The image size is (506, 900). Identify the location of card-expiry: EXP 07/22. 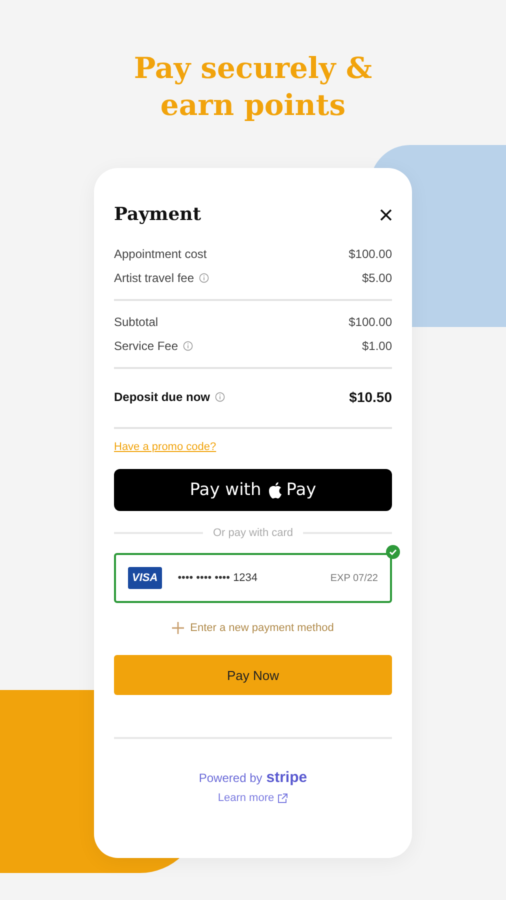
(354, 578).